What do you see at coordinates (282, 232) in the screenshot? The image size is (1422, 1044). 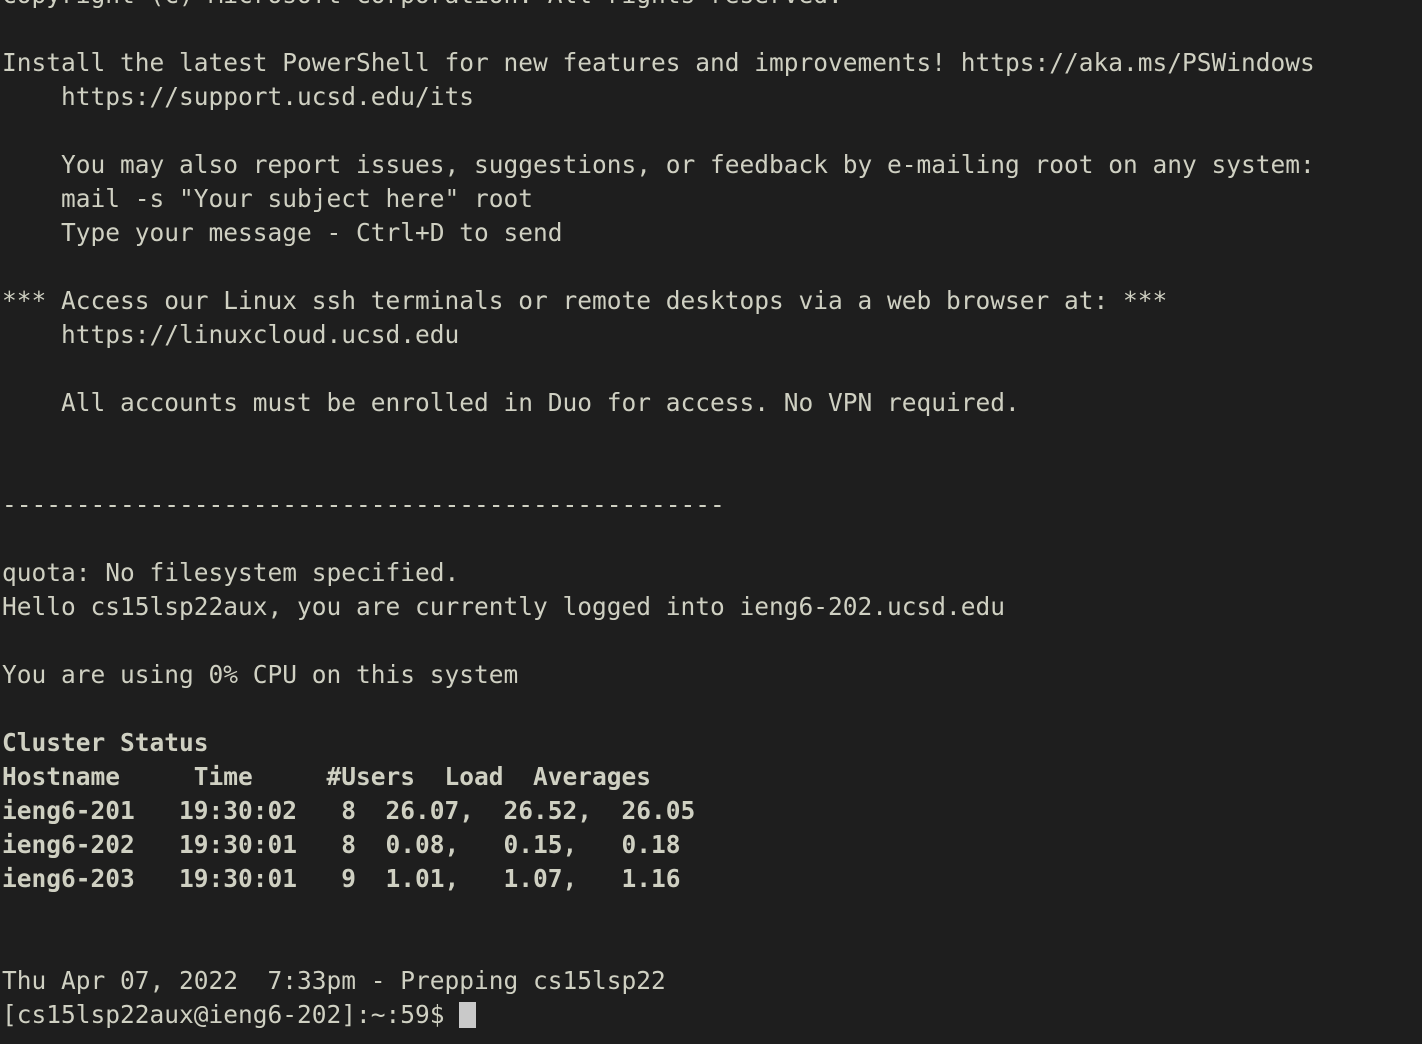 I see `terminal-line-mail-hint: Type your message - Ctrl+D to send` at bounding box center [282, 232].